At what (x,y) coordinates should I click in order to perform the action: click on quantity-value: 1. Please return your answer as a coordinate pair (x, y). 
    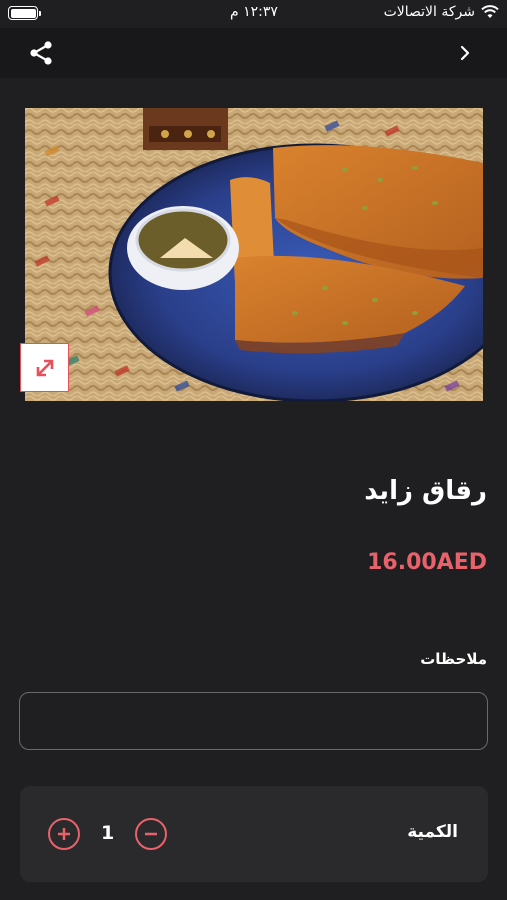
    Looking at the image, I should click on (108, 833).